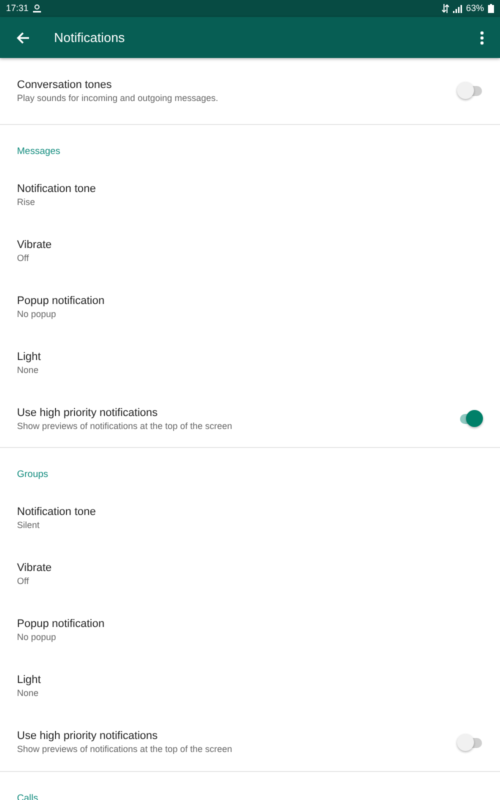 Image resolution: width=500 pixels, height=800 pixels. Describe the element at coordinates (39, 152) in the screenshot. I see `section-header: Messages` at that location.